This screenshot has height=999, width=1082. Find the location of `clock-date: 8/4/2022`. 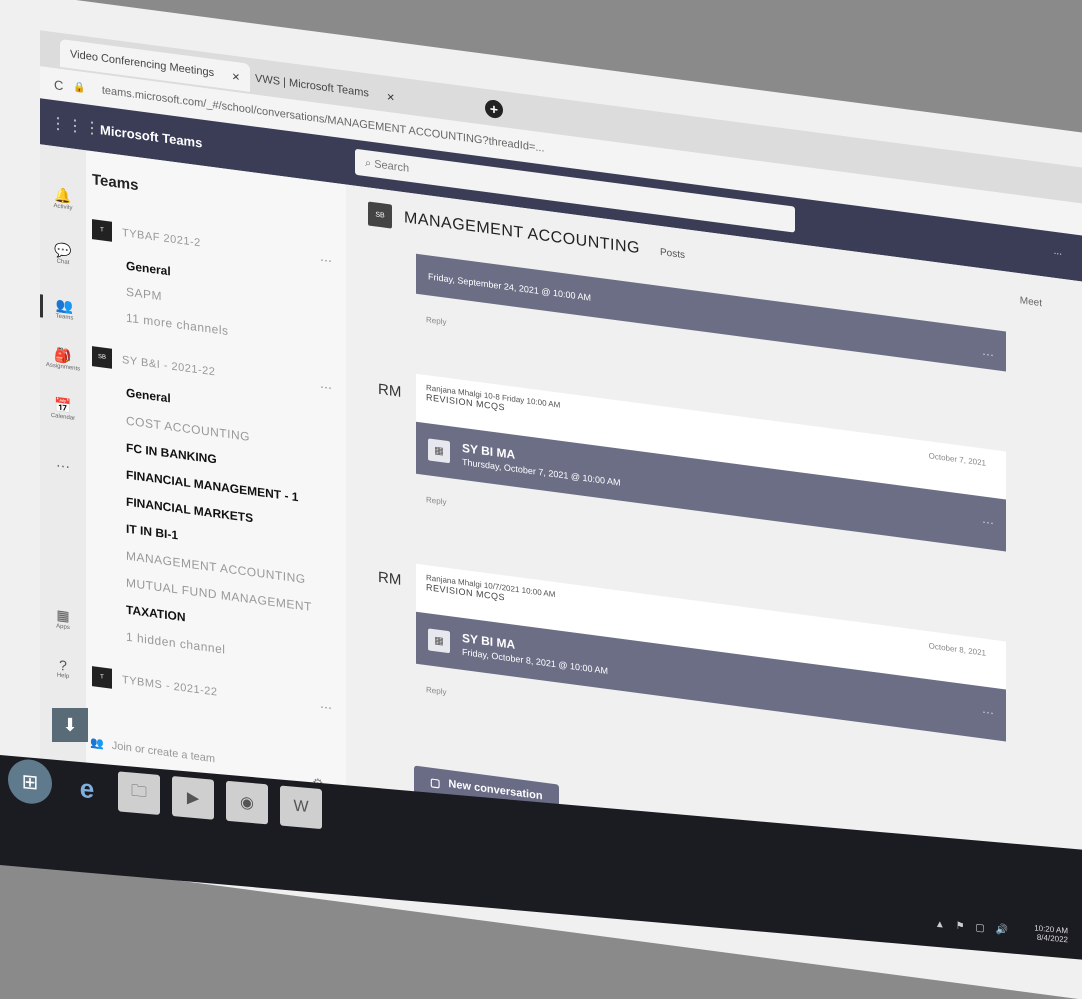

clock-date: 8/4/2022 is located at coordinates (1052, 938).